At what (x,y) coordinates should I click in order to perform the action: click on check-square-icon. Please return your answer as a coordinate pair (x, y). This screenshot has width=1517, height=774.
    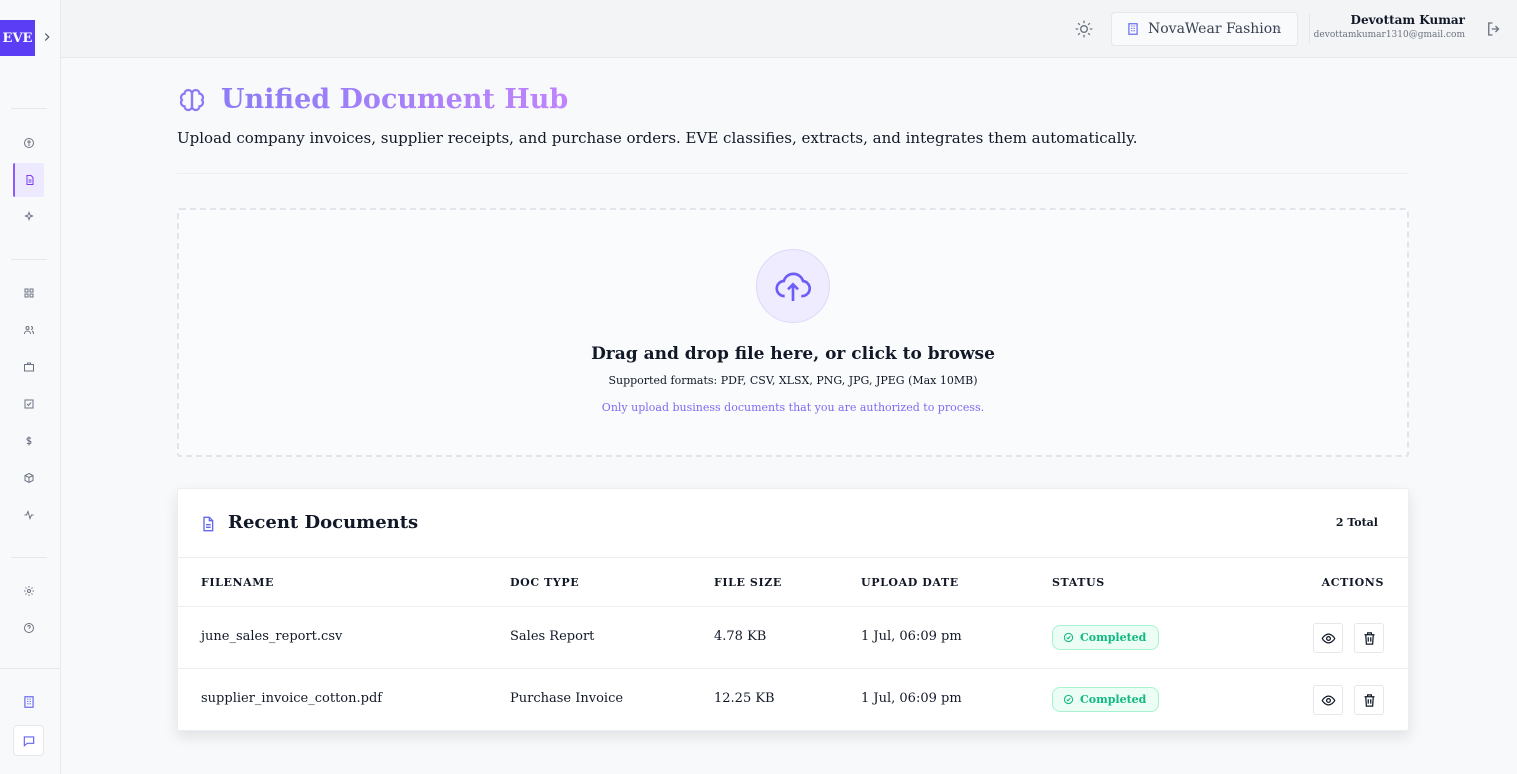
    Looking at the image, I should click on (29, 404).